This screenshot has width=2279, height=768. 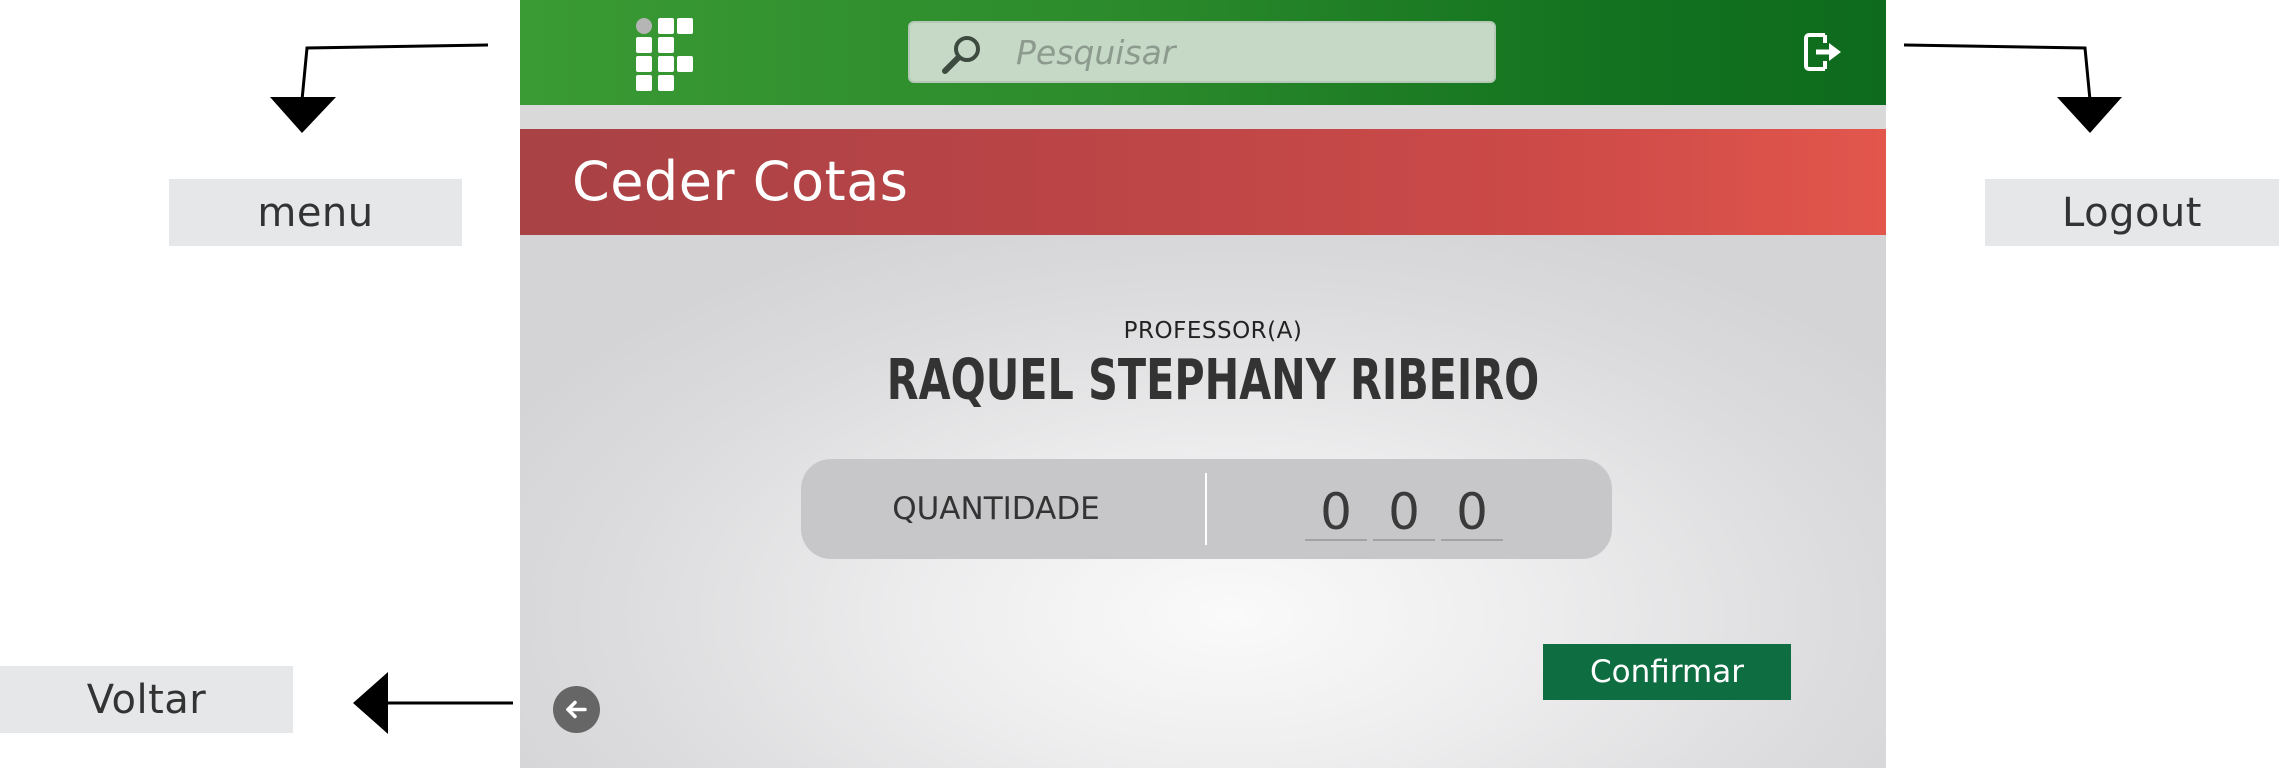 I want to click on header-bar, so click(x=1203, y=52).